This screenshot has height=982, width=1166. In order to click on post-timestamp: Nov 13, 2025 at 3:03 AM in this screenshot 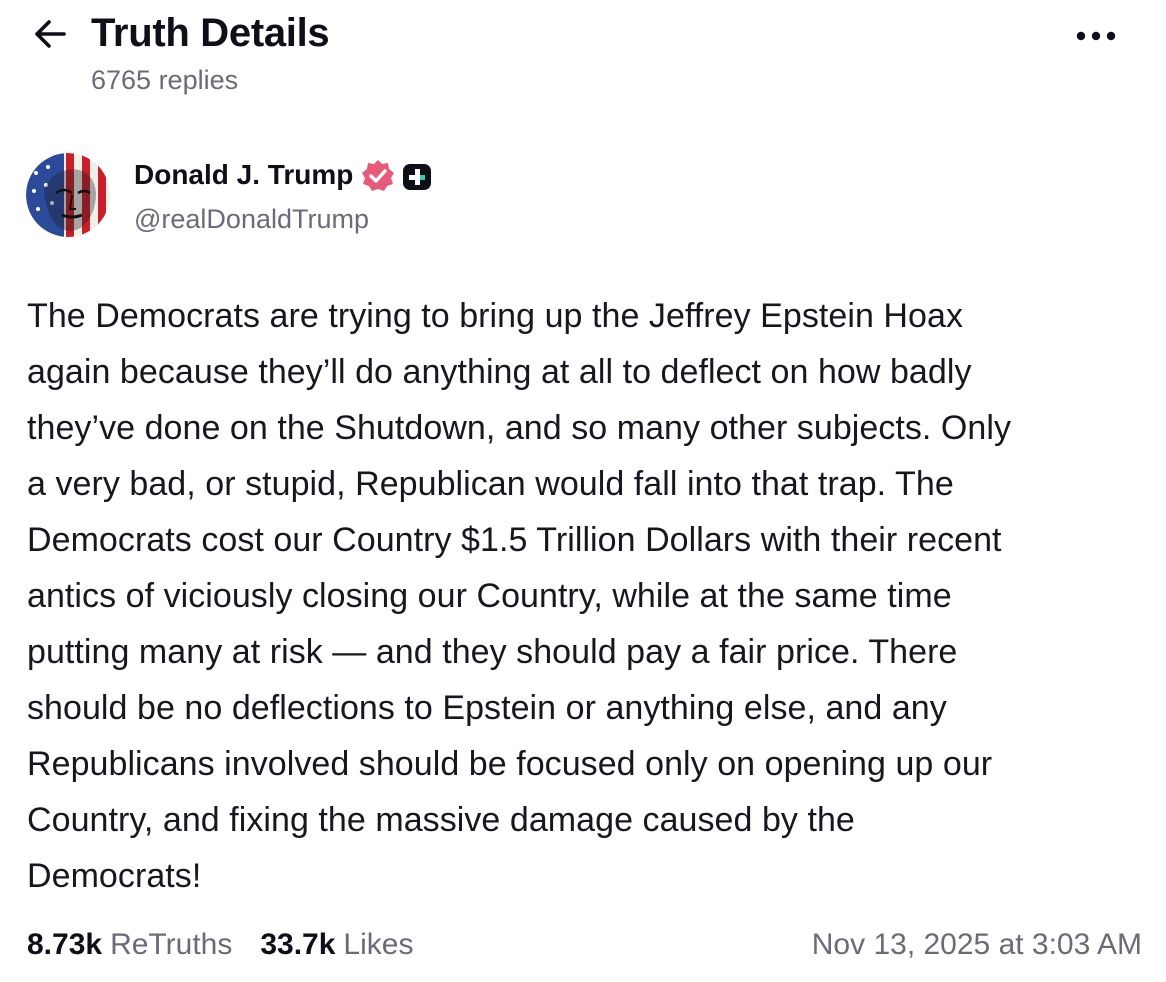, I will do `click(976, 944)`.